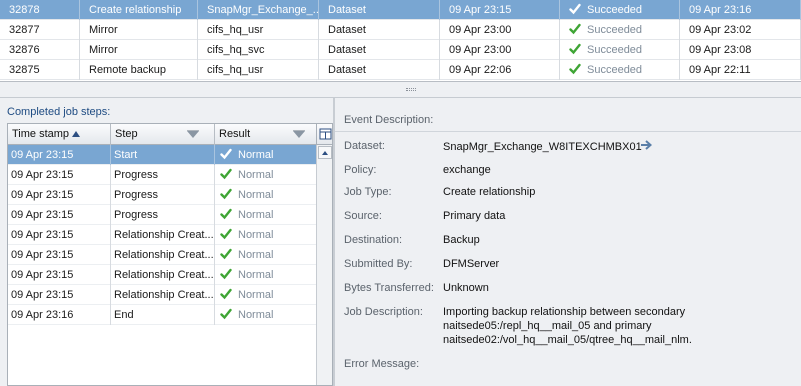 The height and width of the screenshot is (386, 801). What do you see at coordinates (258, 50) in the screenshot?
I see `job-source-cell: cifs_hq_svc` at bounding box center [258, 50].